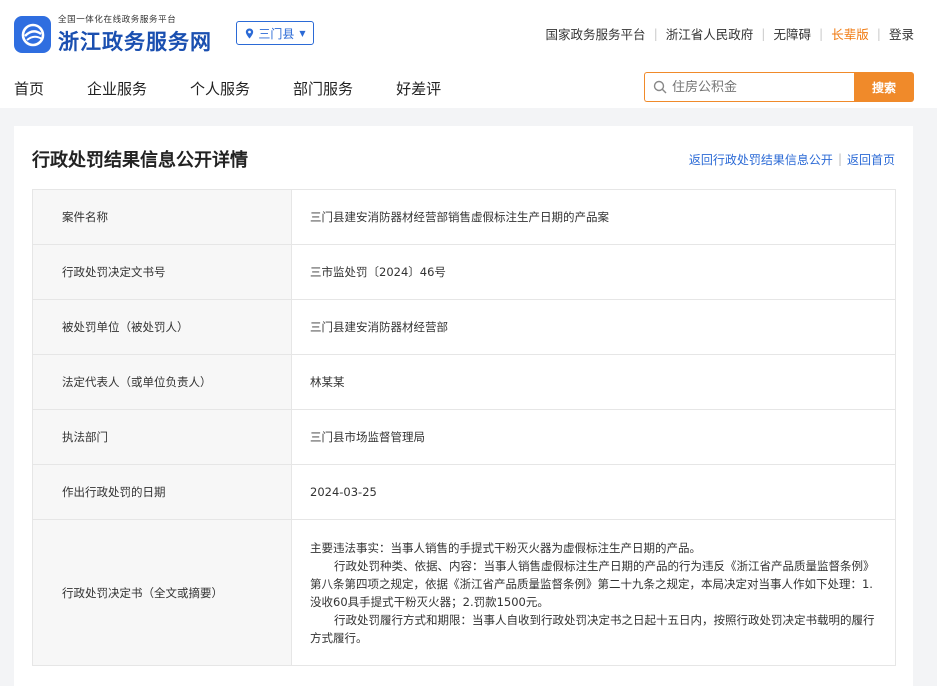 This screenshot has width=937, height=686. I want to click on table-row: 执法部门 三门县市场监督管理局, so click(464, 437).